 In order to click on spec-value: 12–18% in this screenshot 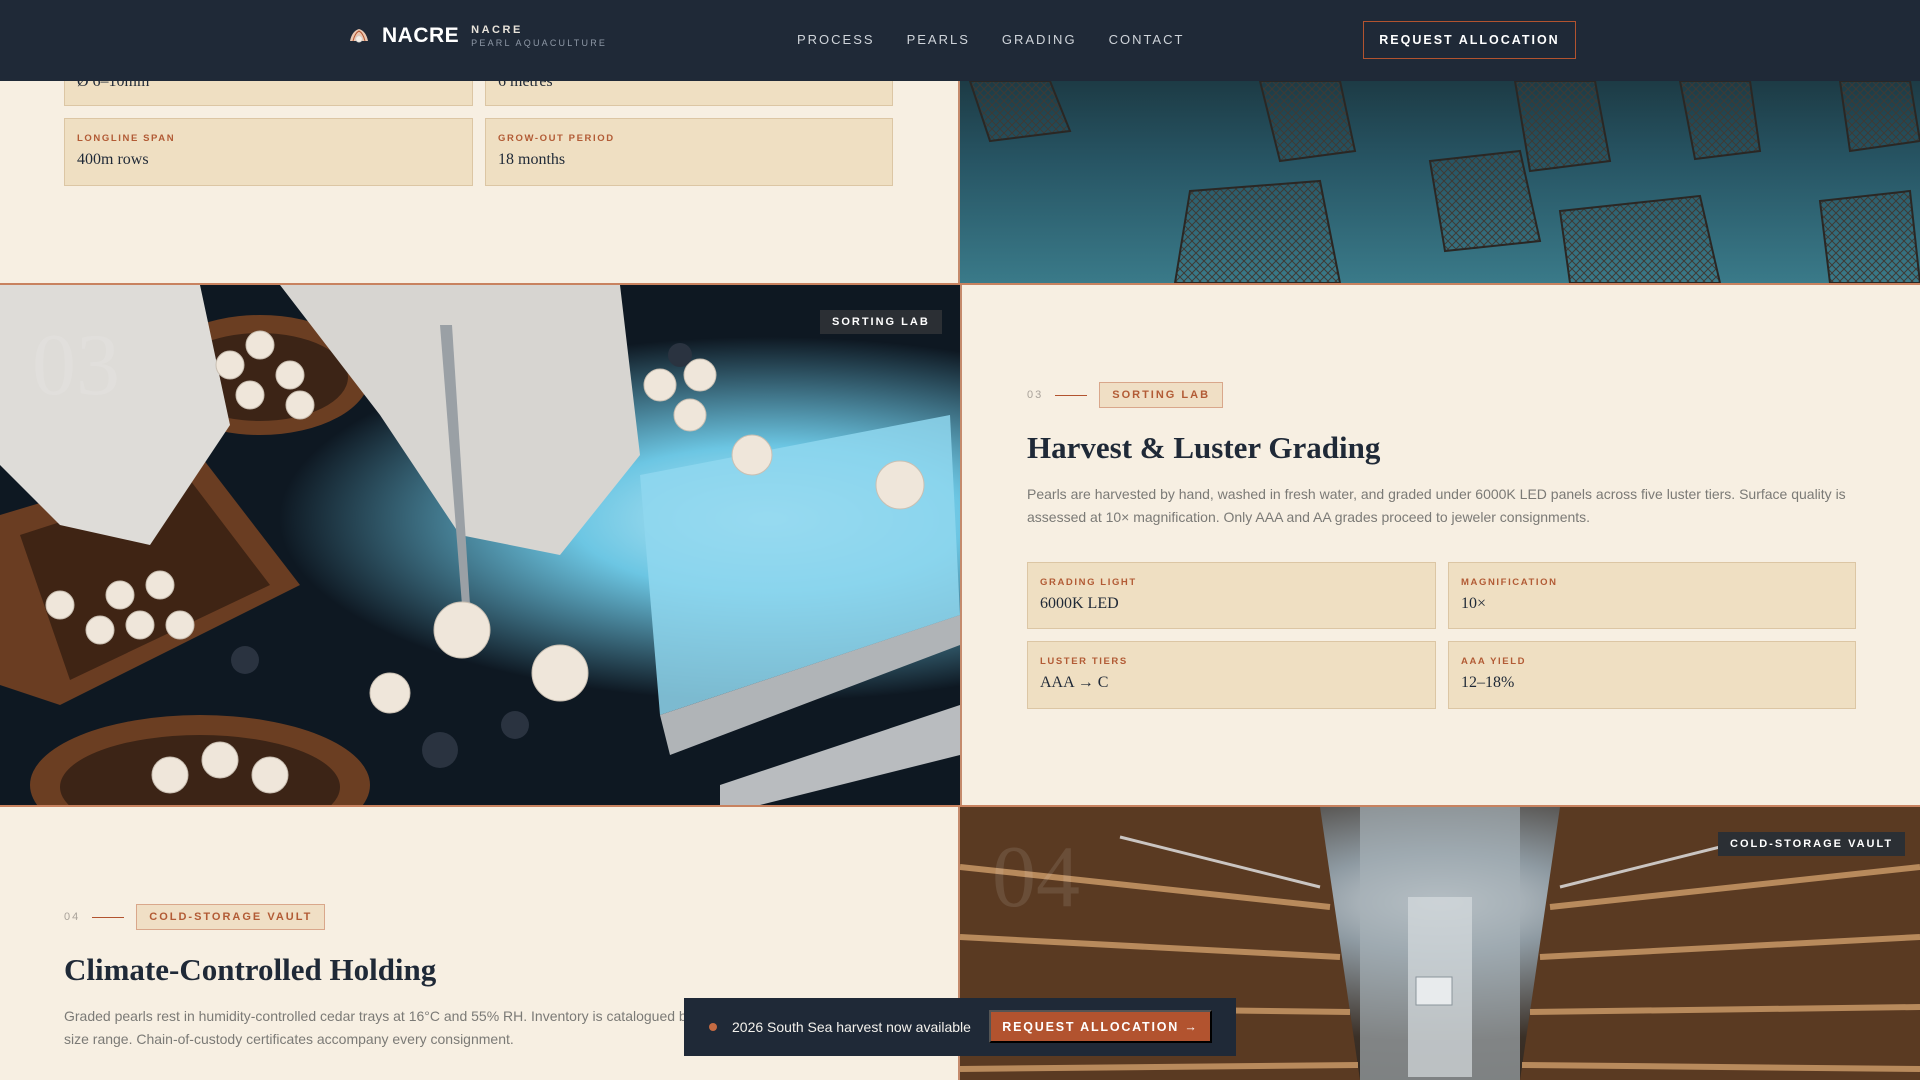, I will do `click(1488, 682)`.